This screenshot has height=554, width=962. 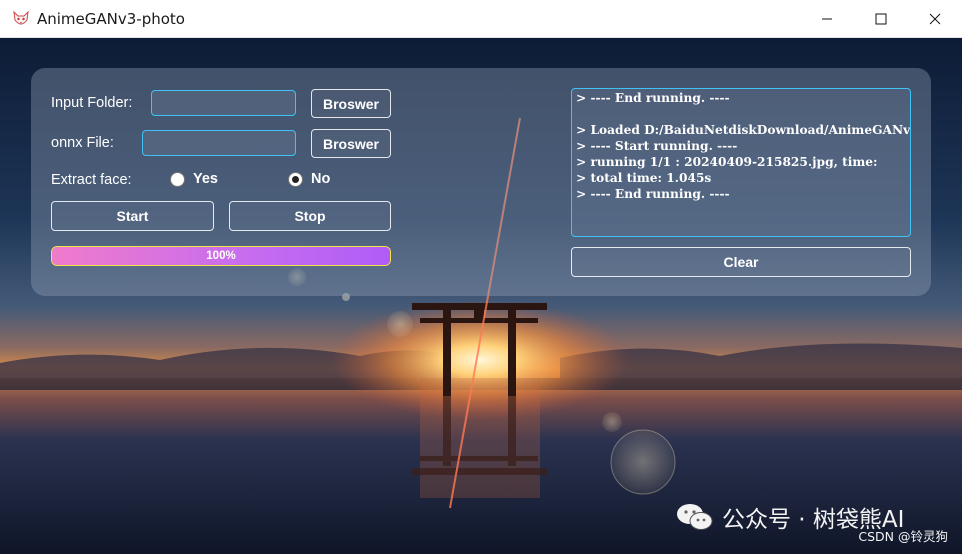 I want to click on csdn-credit: CSDN @铃灵狗, so click(x=903, y=536).